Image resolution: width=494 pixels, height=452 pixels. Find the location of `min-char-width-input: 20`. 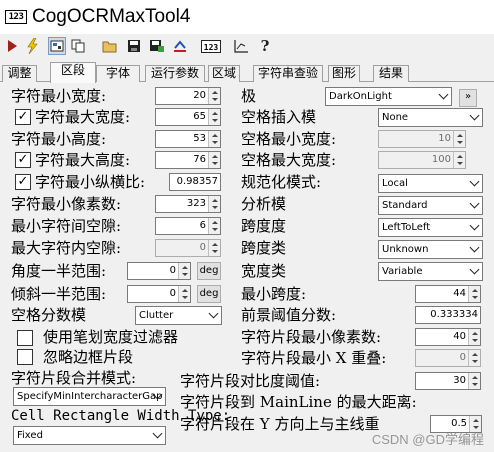

min-char-width-input: 20 is located at coordinates (188, 96).